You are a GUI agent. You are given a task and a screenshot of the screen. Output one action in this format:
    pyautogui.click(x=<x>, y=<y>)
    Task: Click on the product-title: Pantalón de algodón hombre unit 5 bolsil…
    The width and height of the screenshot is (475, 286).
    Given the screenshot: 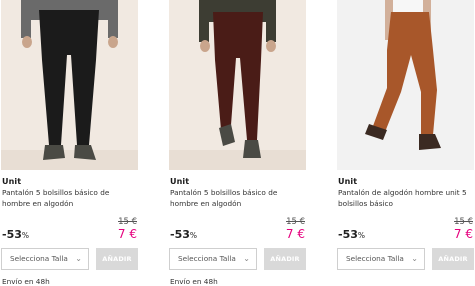 What is the action you would take?
    pyautogui.click(x=406, y=198)
    